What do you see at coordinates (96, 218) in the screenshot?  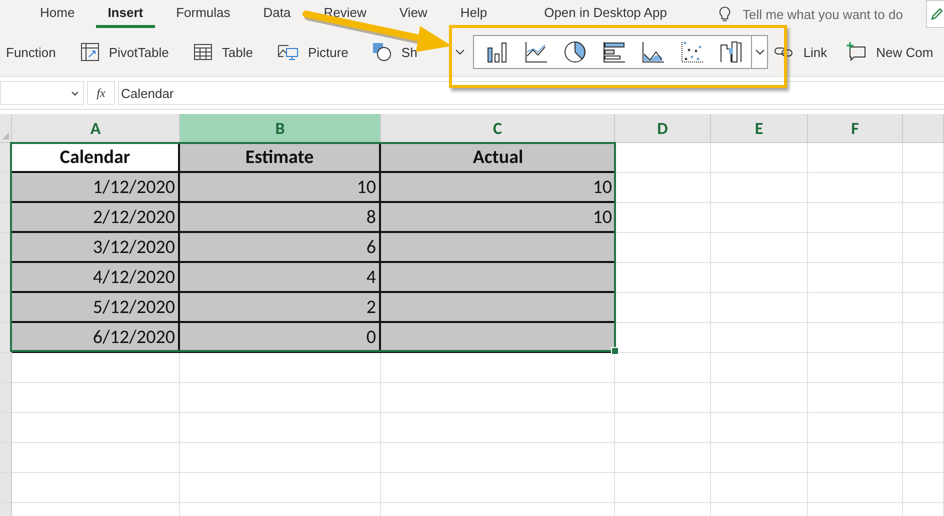 I see `table-cell: 2/12/2020` at bounding box center [96, 218].